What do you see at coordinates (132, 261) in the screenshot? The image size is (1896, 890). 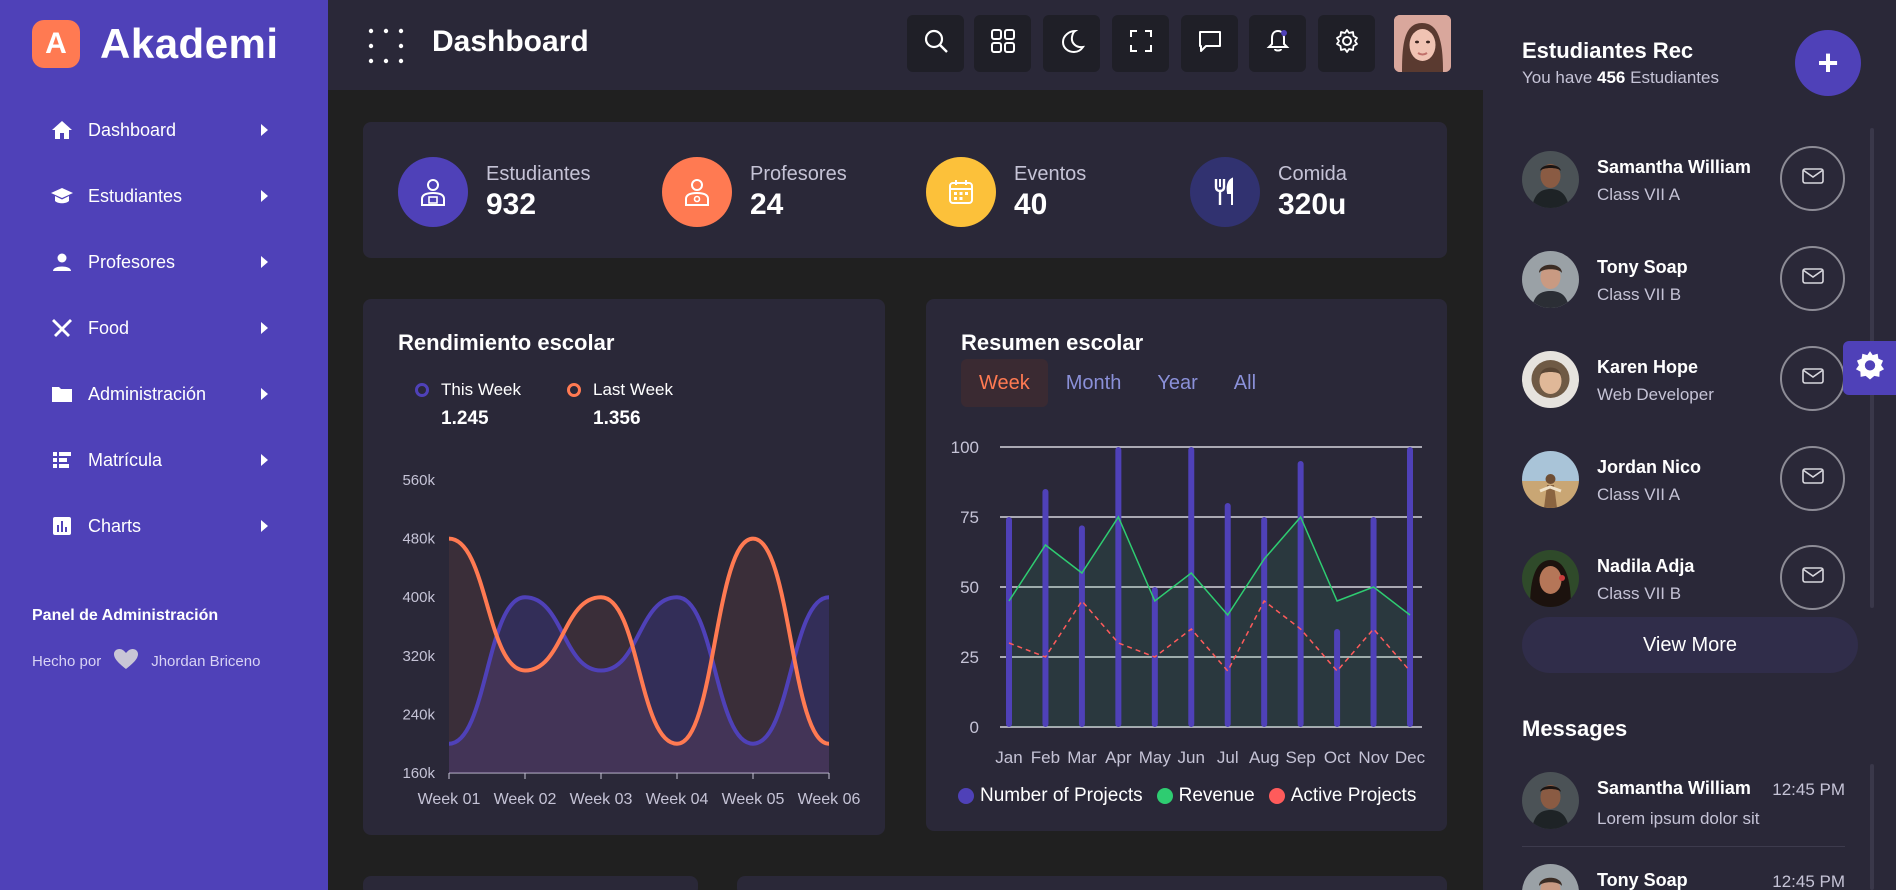 I see `sidebar-item-label: Profesores` at bounding box center [132, 261].